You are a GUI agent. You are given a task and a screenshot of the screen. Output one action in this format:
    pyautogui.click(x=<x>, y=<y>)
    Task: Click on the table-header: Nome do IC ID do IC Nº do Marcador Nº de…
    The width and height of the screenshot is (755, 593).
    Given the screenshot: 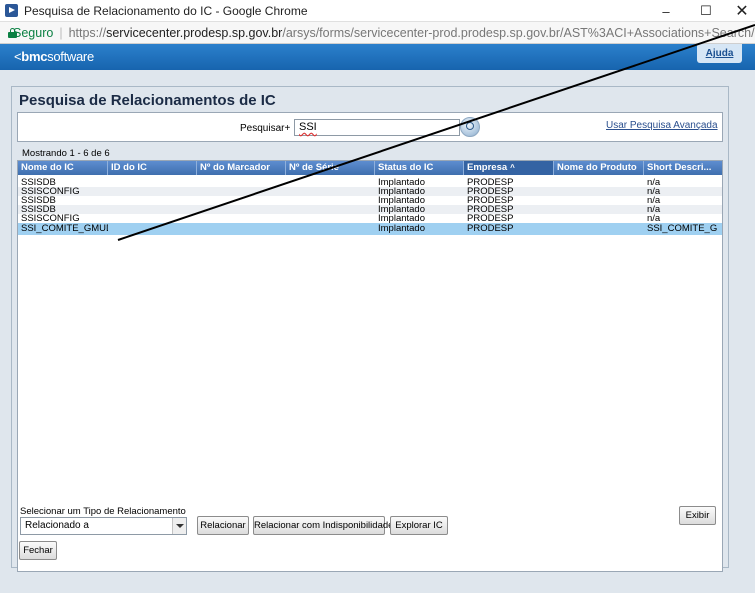 What is the action you would take?
    pyautogui.click(x=370, y=168)
    